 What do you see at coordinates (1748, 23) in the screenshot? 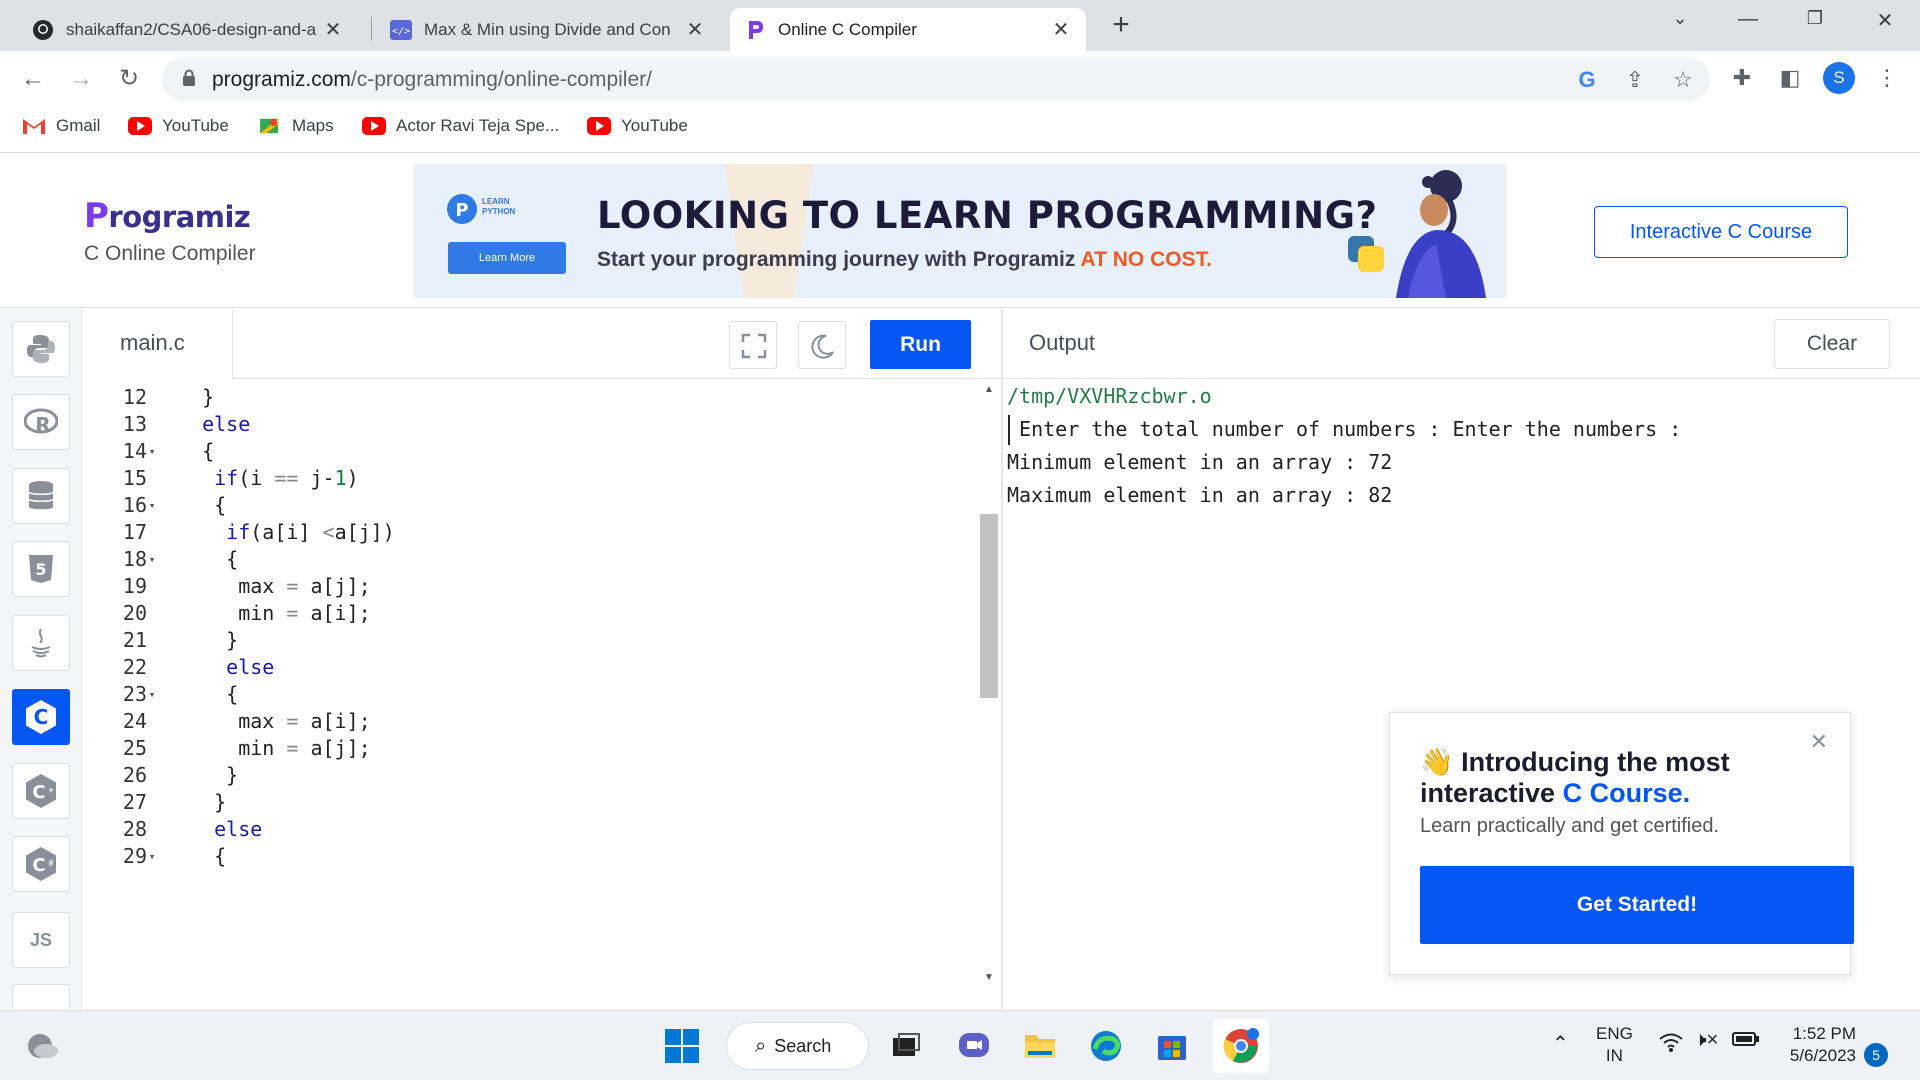
I see `minimize-icon: —` at bounding box center [1748, 23].